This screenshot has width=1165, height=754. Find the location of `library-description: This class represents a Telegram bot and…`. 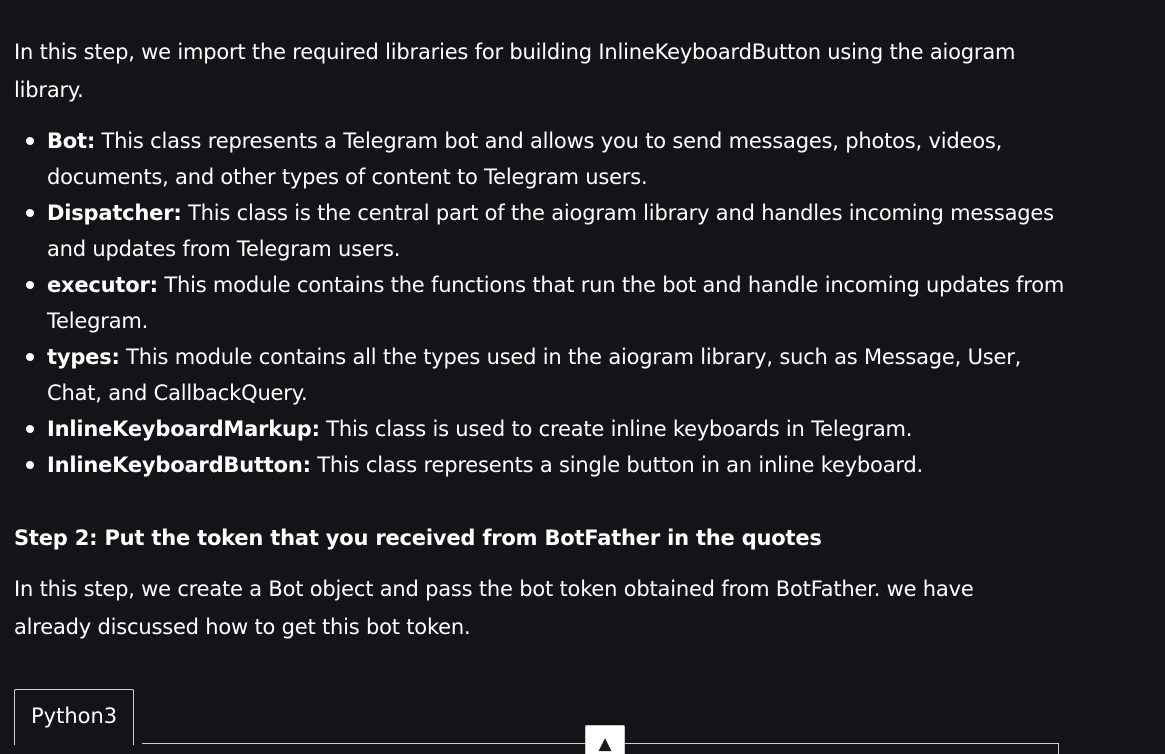

library-description: This class represents a Telegram bot and… is located at coordinates (525, 159).